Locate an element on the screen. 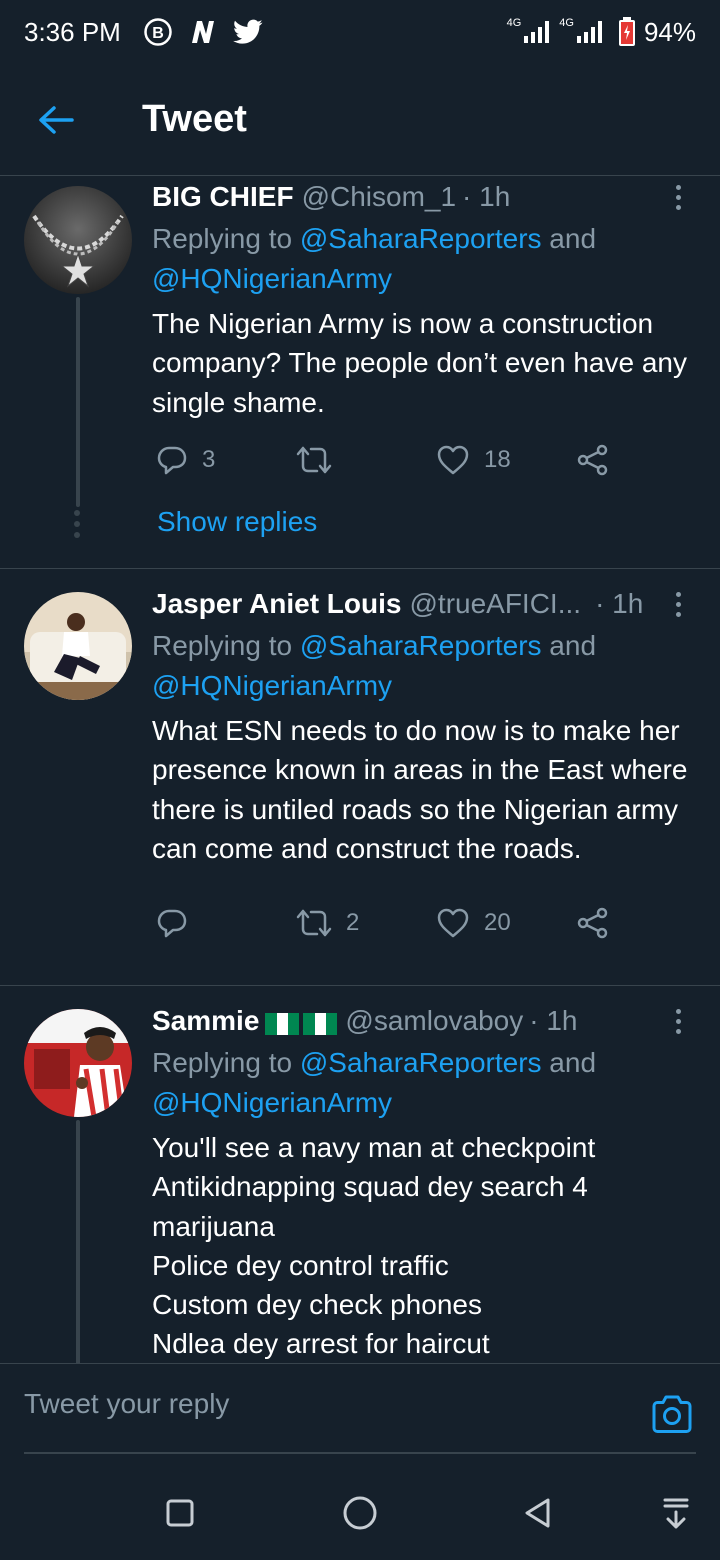 This screenshot has height=1560, width=720. retweet-count: 2 is located at coordinates (353, 922).